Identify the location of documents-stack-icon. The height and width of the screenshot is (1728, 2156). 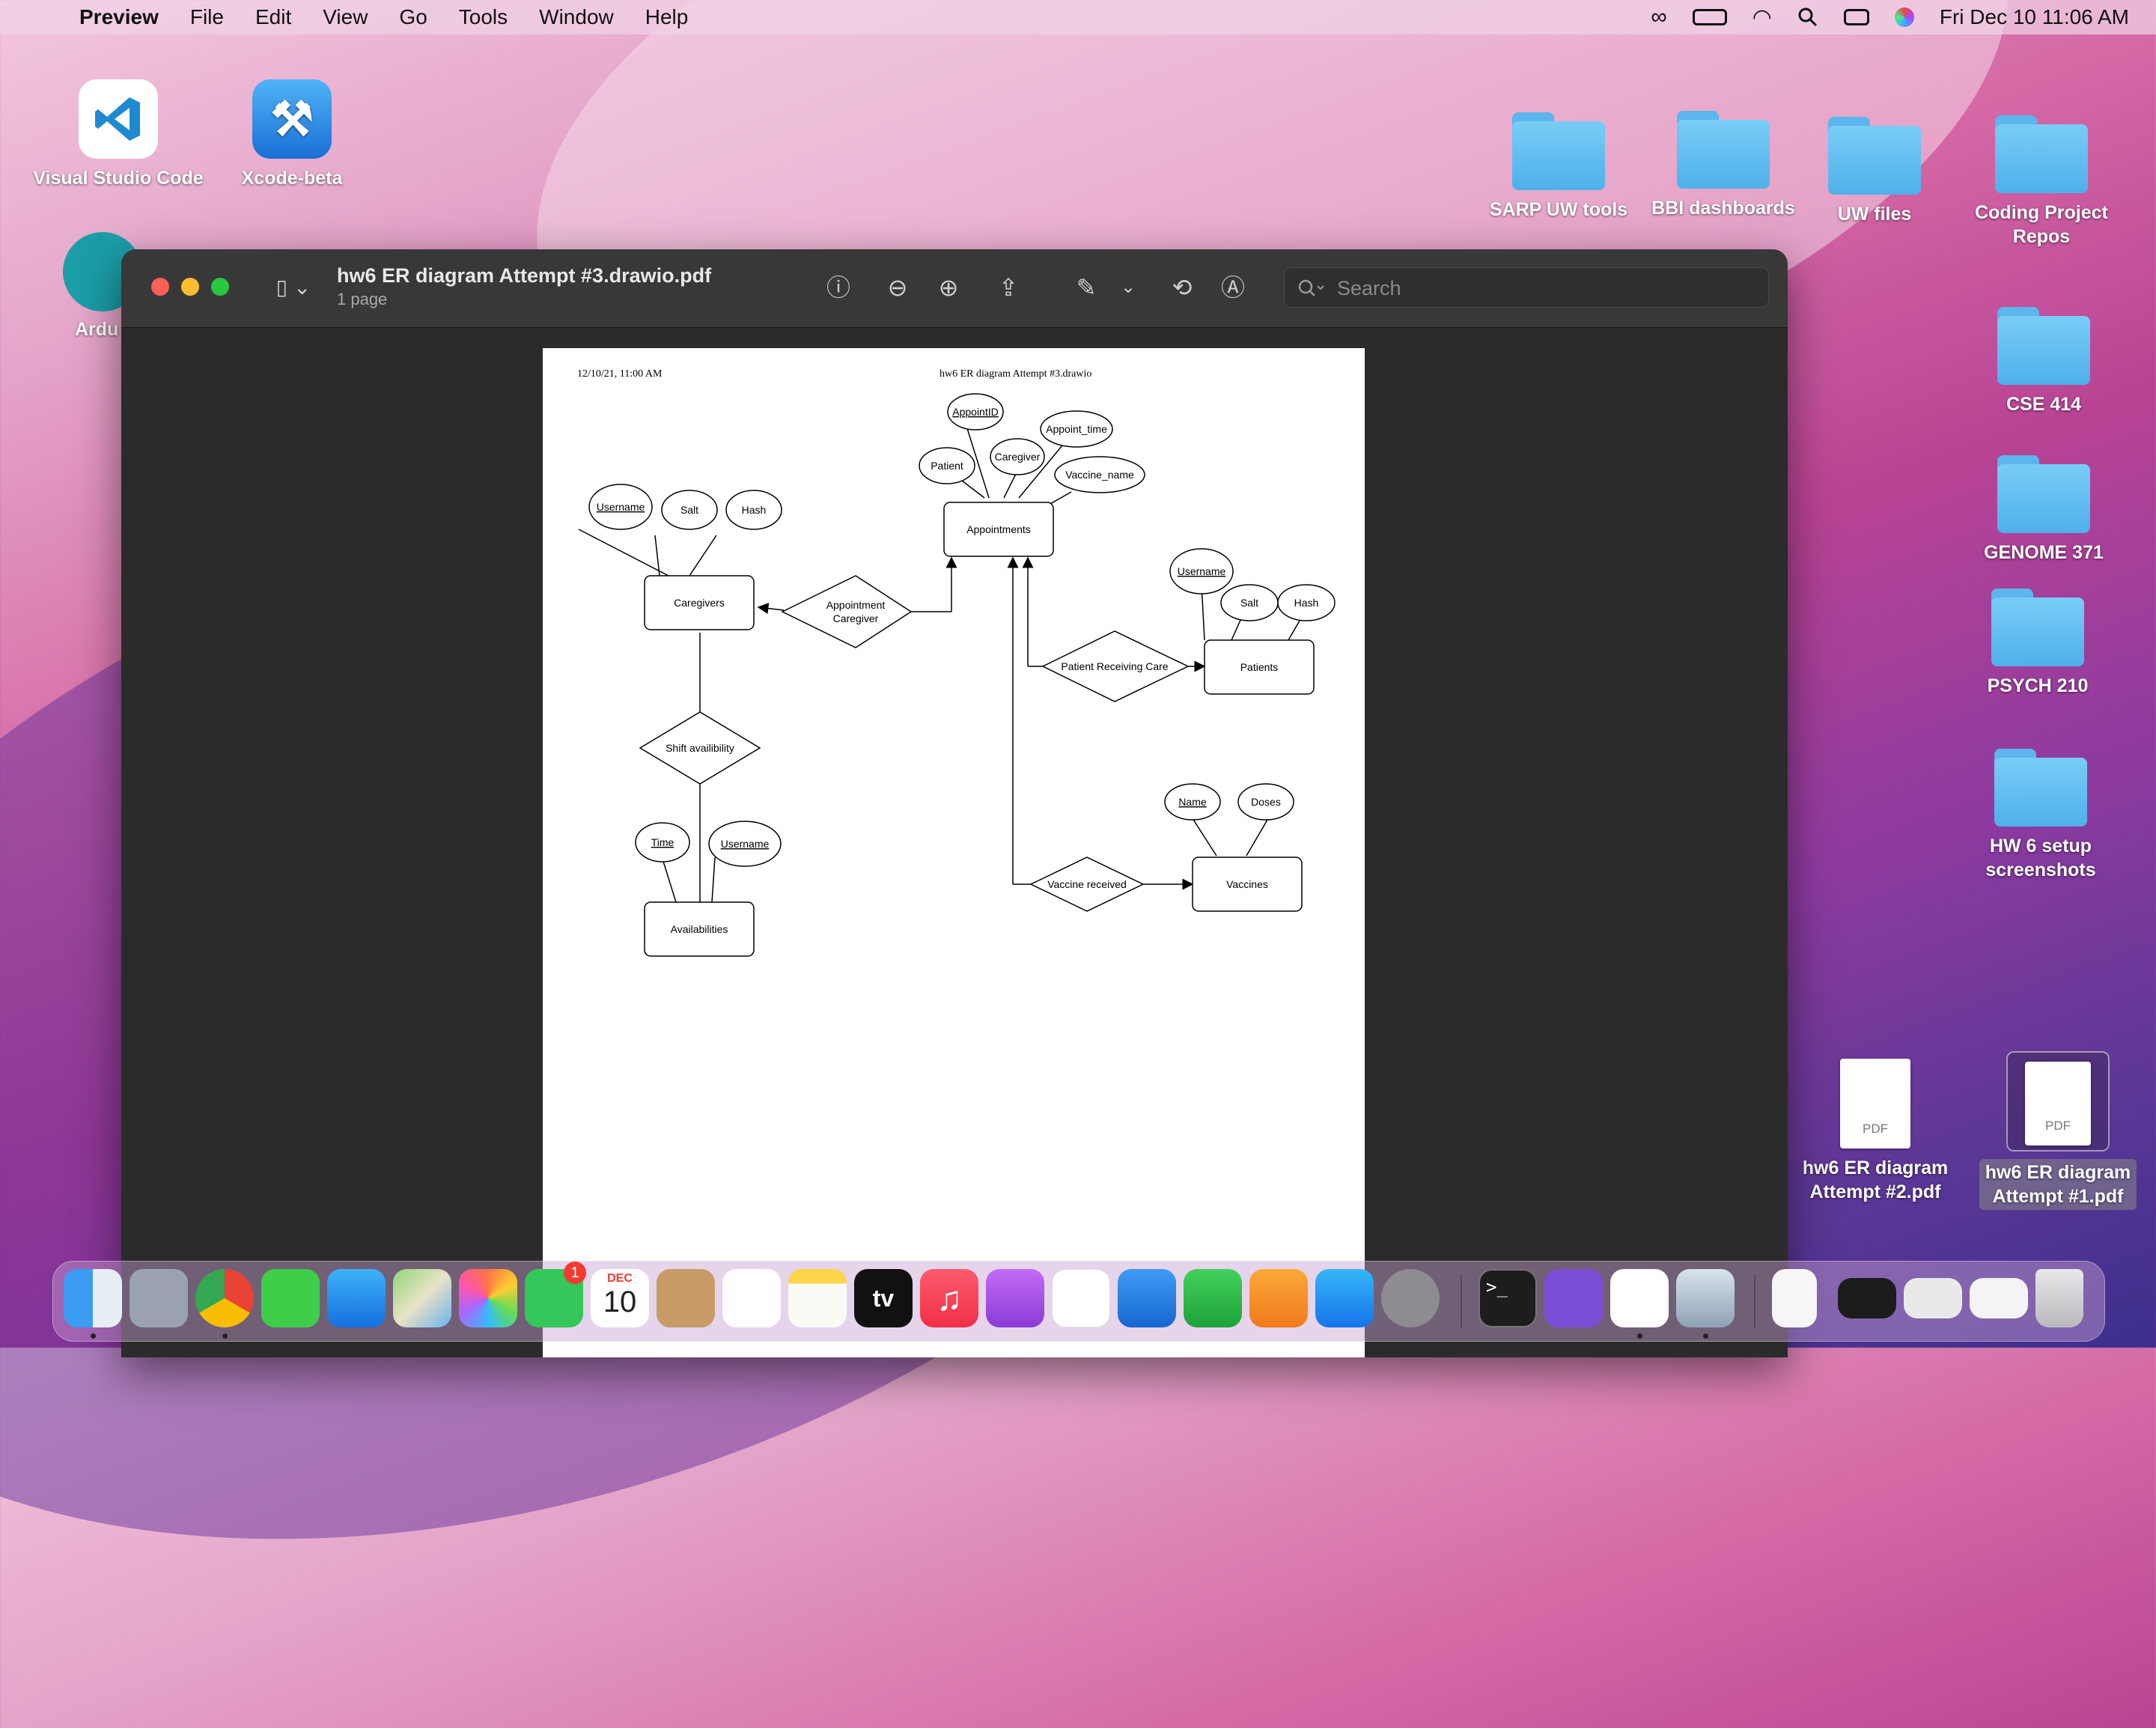
(1794, 1298).